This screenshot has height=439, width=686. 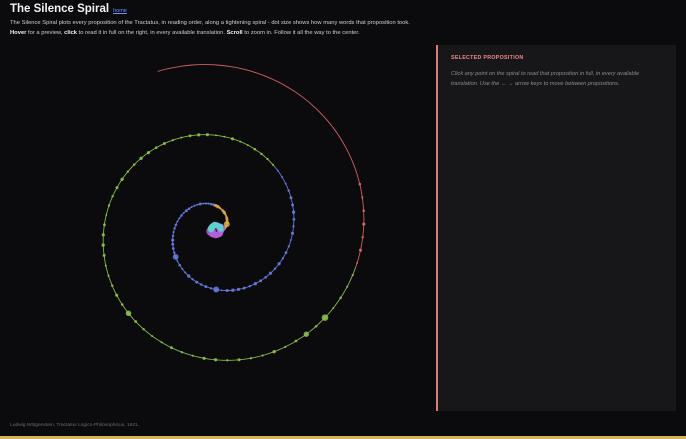 What do you see at coordinates (120, 11) in the screenshot?
I see `home-link: home` at bounding box center [120, 11].